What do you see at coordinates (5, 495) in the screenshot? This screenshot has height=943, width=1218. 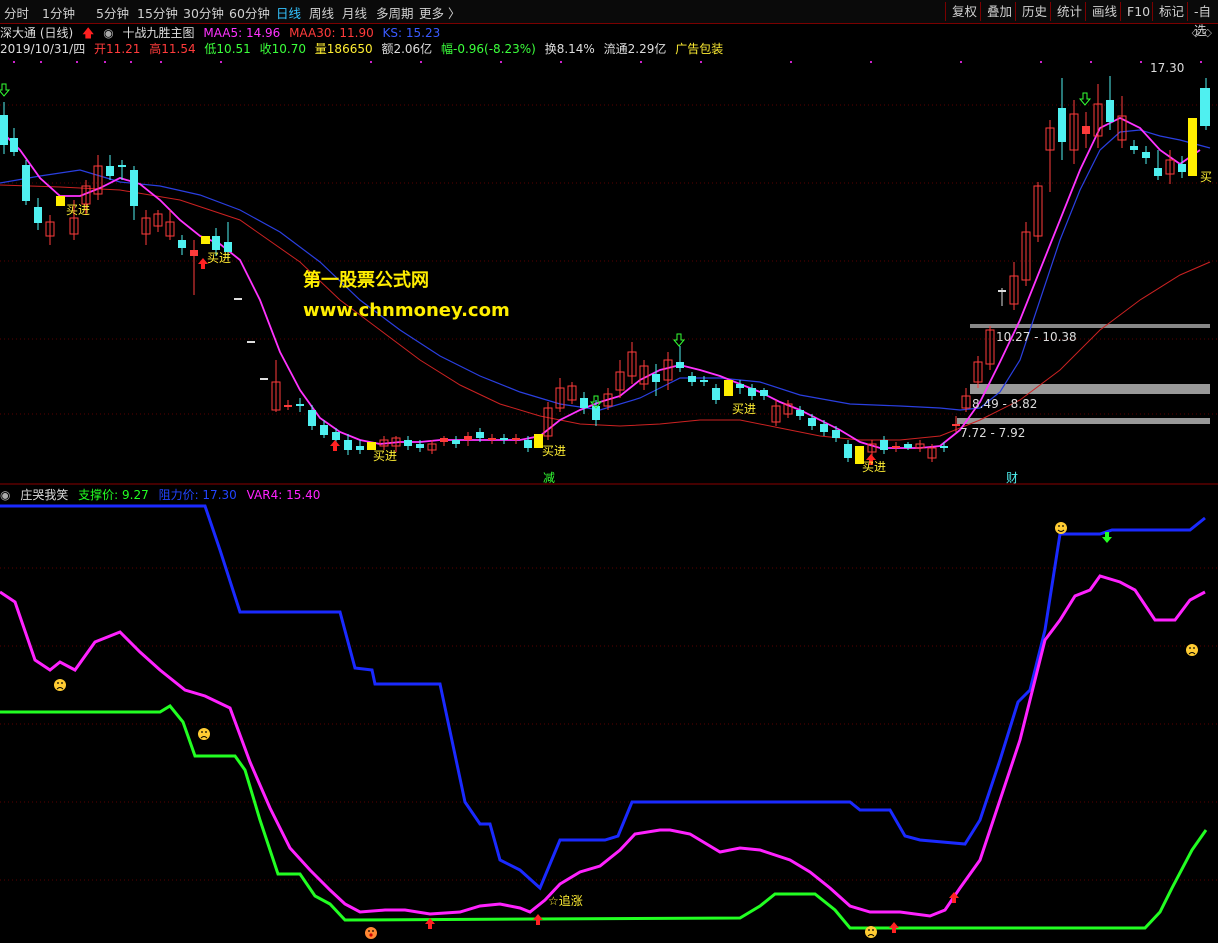 I see `dropdown-circle-icon: ◉` at bounding box center [5, 495].